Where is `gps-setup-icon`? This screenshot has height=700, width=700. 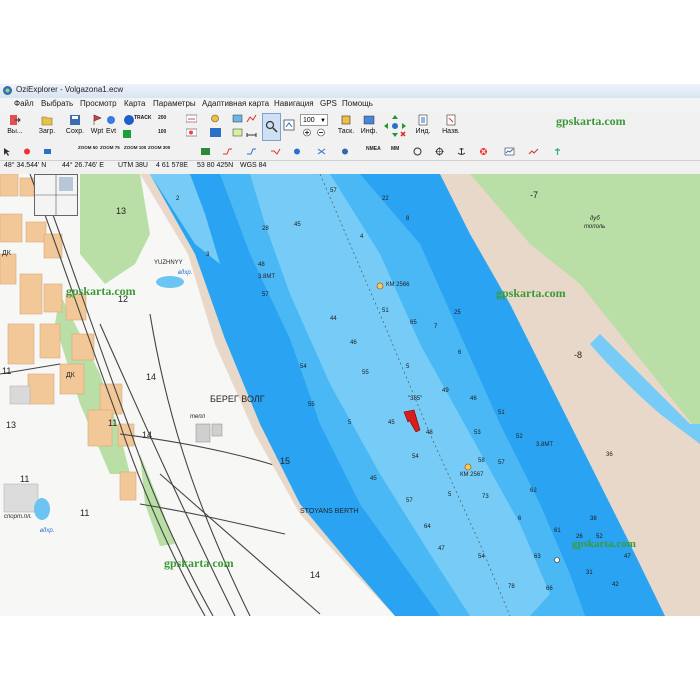 gps-setup-icon is located at coordinates (321, 151).